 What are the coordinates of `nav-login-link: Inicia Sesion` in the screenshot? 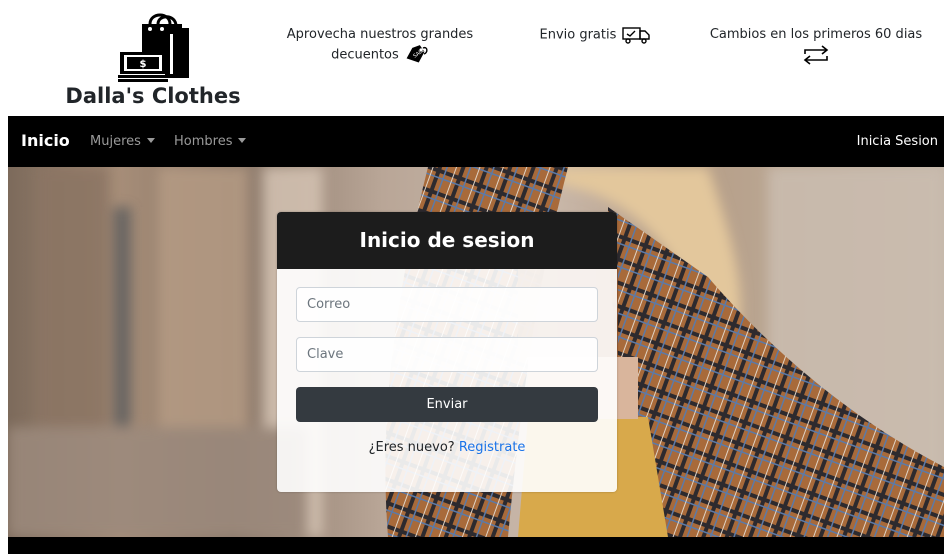 It's located at (897, 141).